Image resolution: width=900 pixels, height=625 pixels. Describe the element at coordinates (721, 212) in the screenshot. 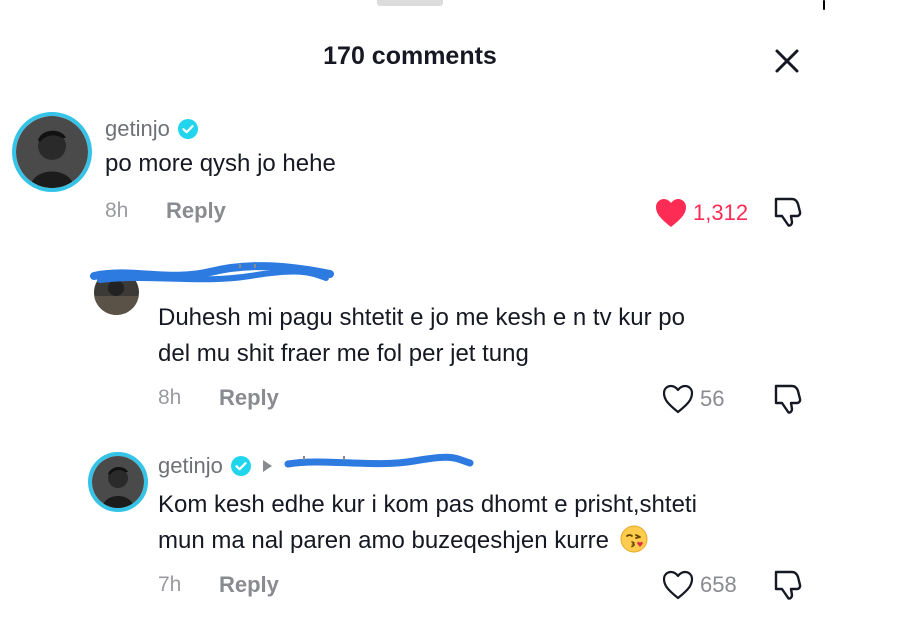

I see `like-count: 1,312` at that location.